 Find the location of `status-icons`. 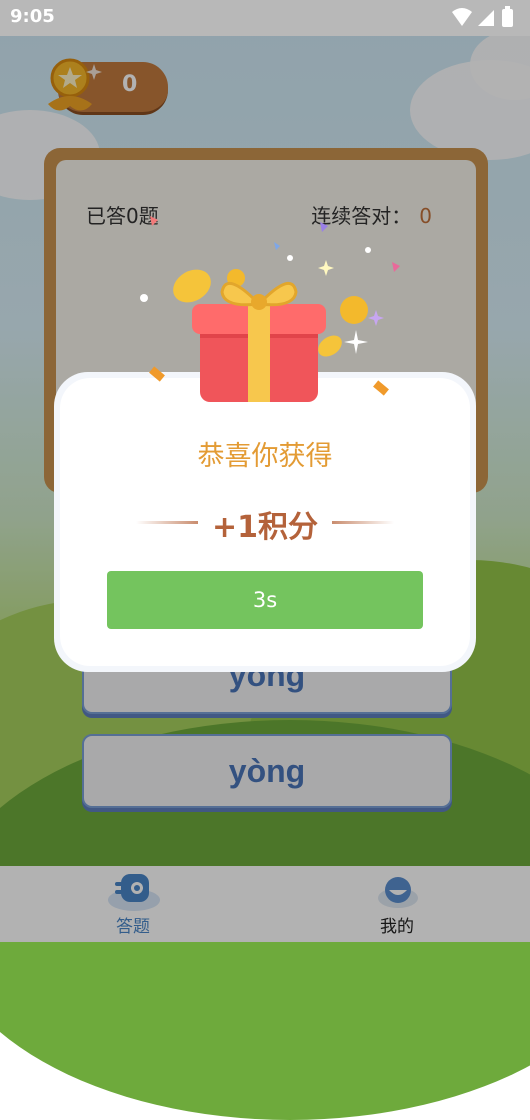

status-icons is located at coordinates (482, 16).